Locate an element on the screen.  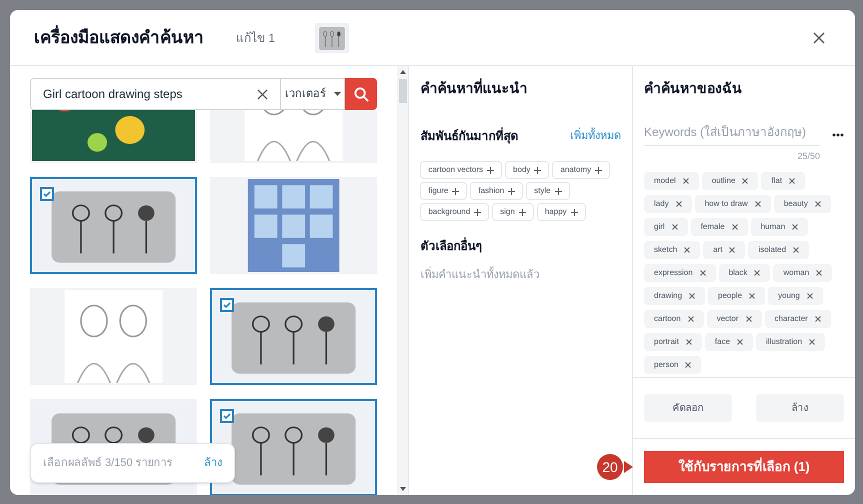
selection-count: เลือกผลลัพธ์ 3/150 รายการ is located at coordinates (108, 463).